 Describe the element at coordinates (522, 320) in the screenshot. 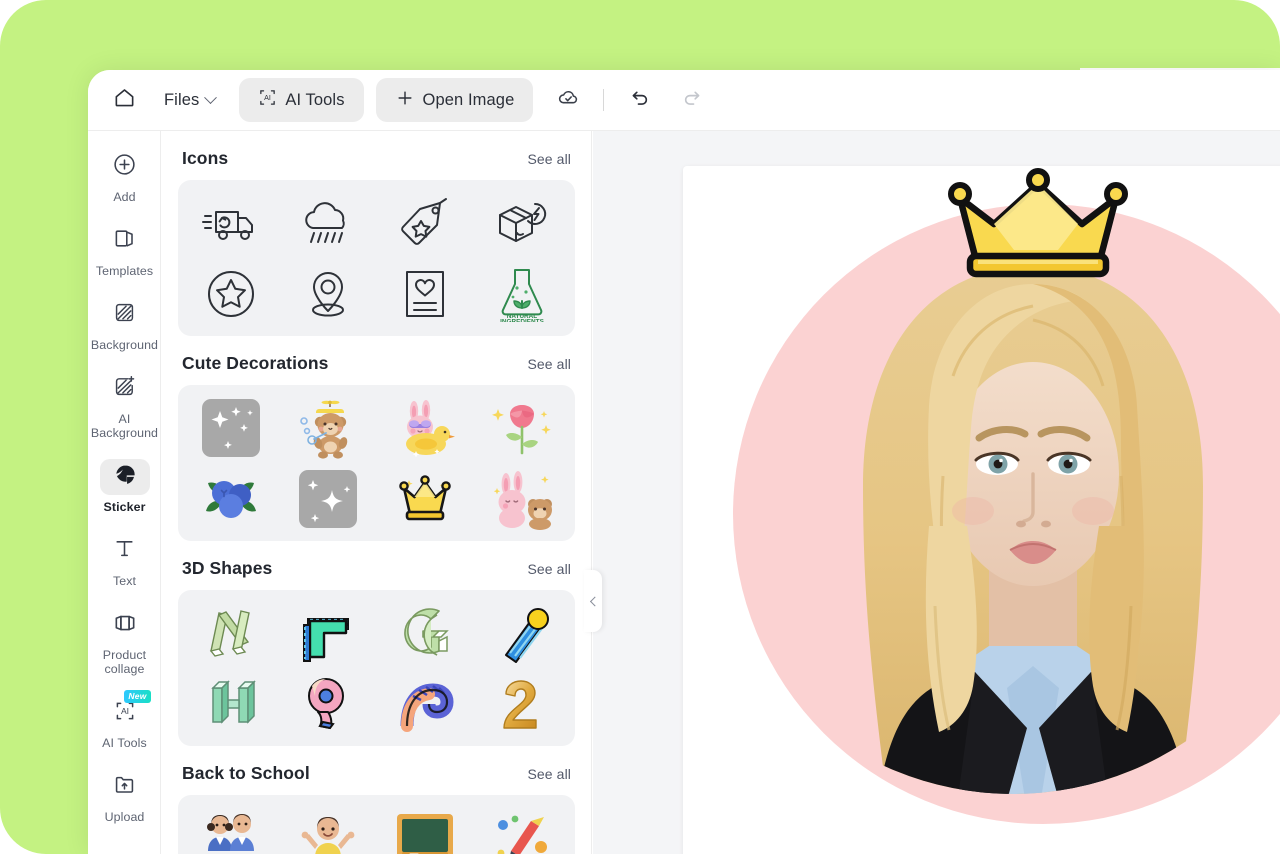

I see `svg-text: INGREDIENTS` at that location.